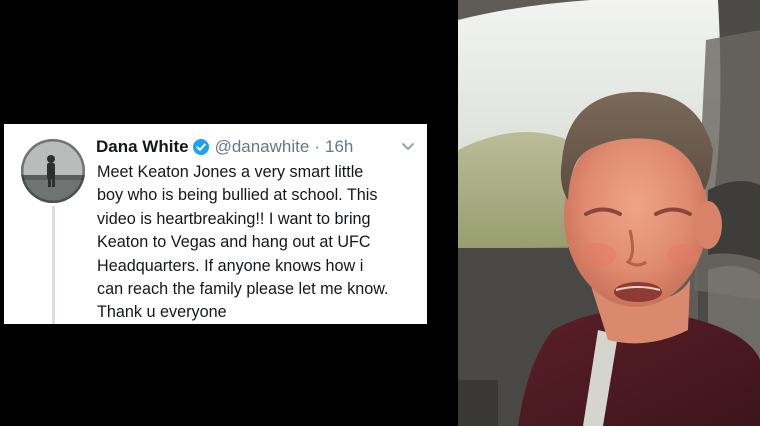 The image size is (760, 426). I want to click on chevron-down-icon, so click(408, 147).